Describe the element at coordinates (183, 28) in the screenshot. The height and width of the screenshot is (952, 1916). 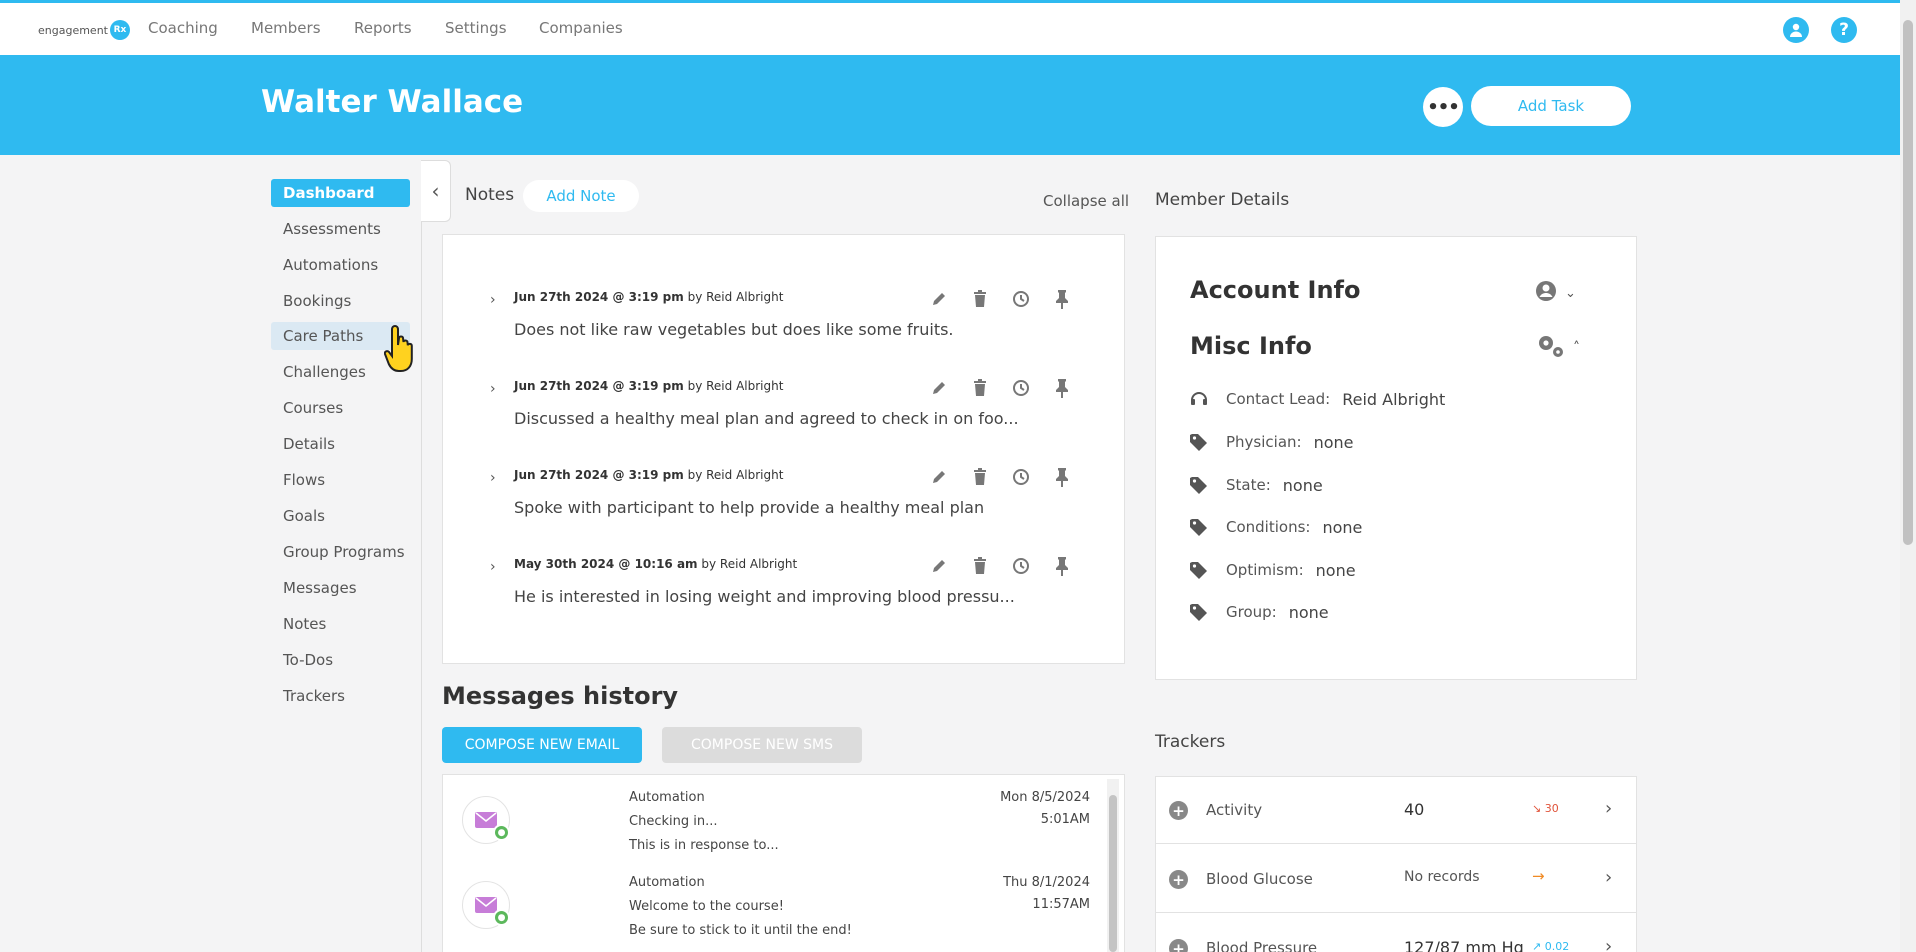
I see `nav-coaching: Coaching` at that location.